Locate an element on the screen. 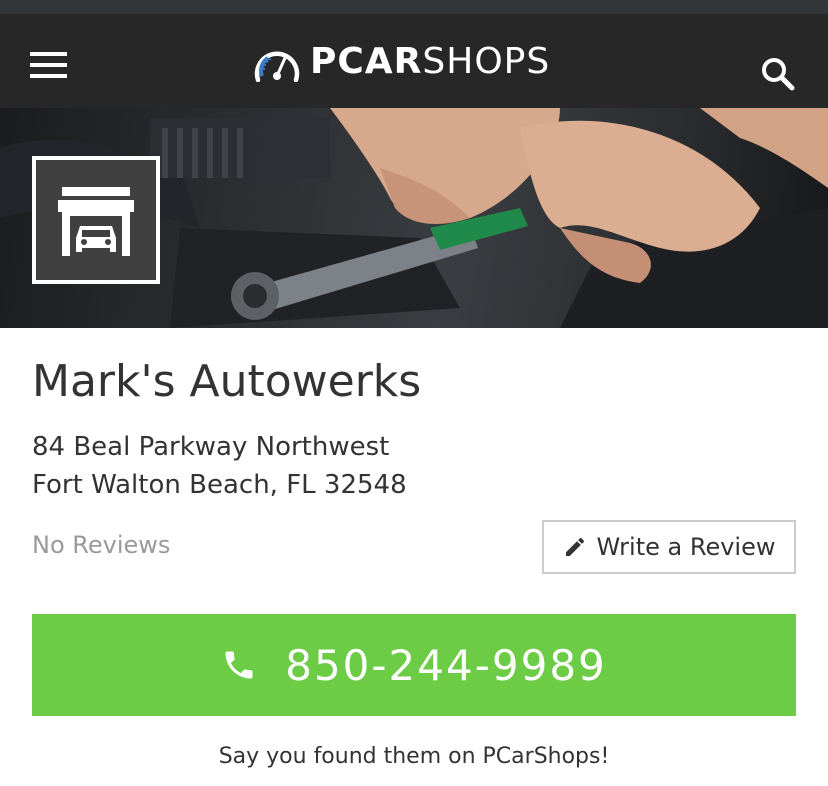  write-review-button: Write a Review is located at coordinates (669, 547).